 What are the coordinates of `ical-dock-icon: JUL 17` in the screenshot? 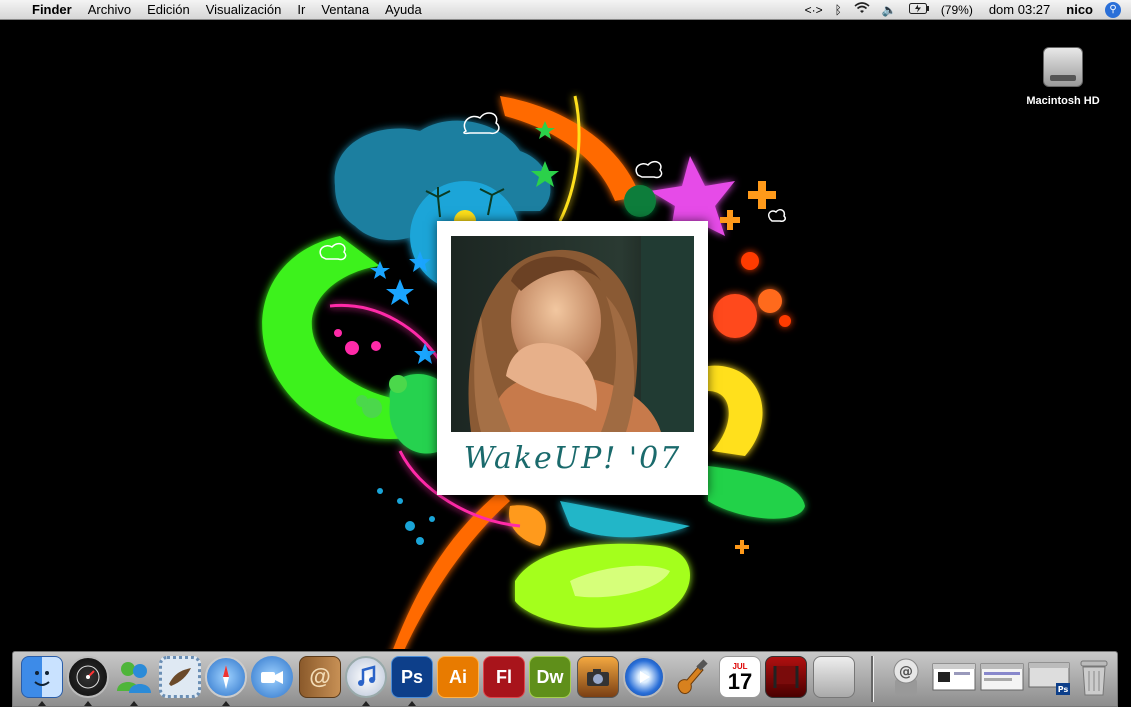 It's located at (740, 677).